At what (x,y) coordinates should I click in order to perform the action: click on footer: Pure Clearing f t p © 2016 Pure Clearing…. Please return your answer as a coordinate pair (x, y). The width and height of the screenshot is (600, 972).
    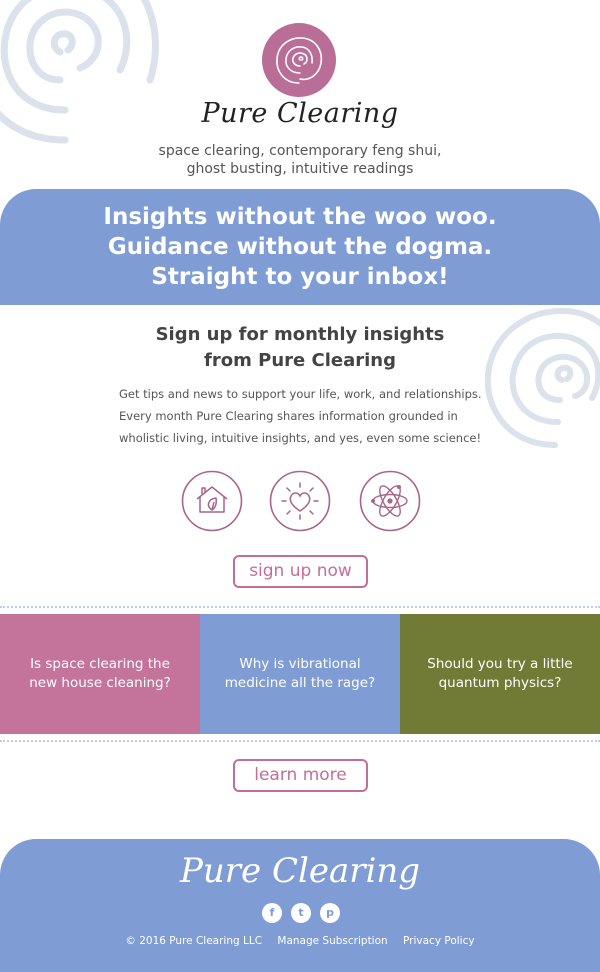
    Looking at the image, I should click on (300, 905).